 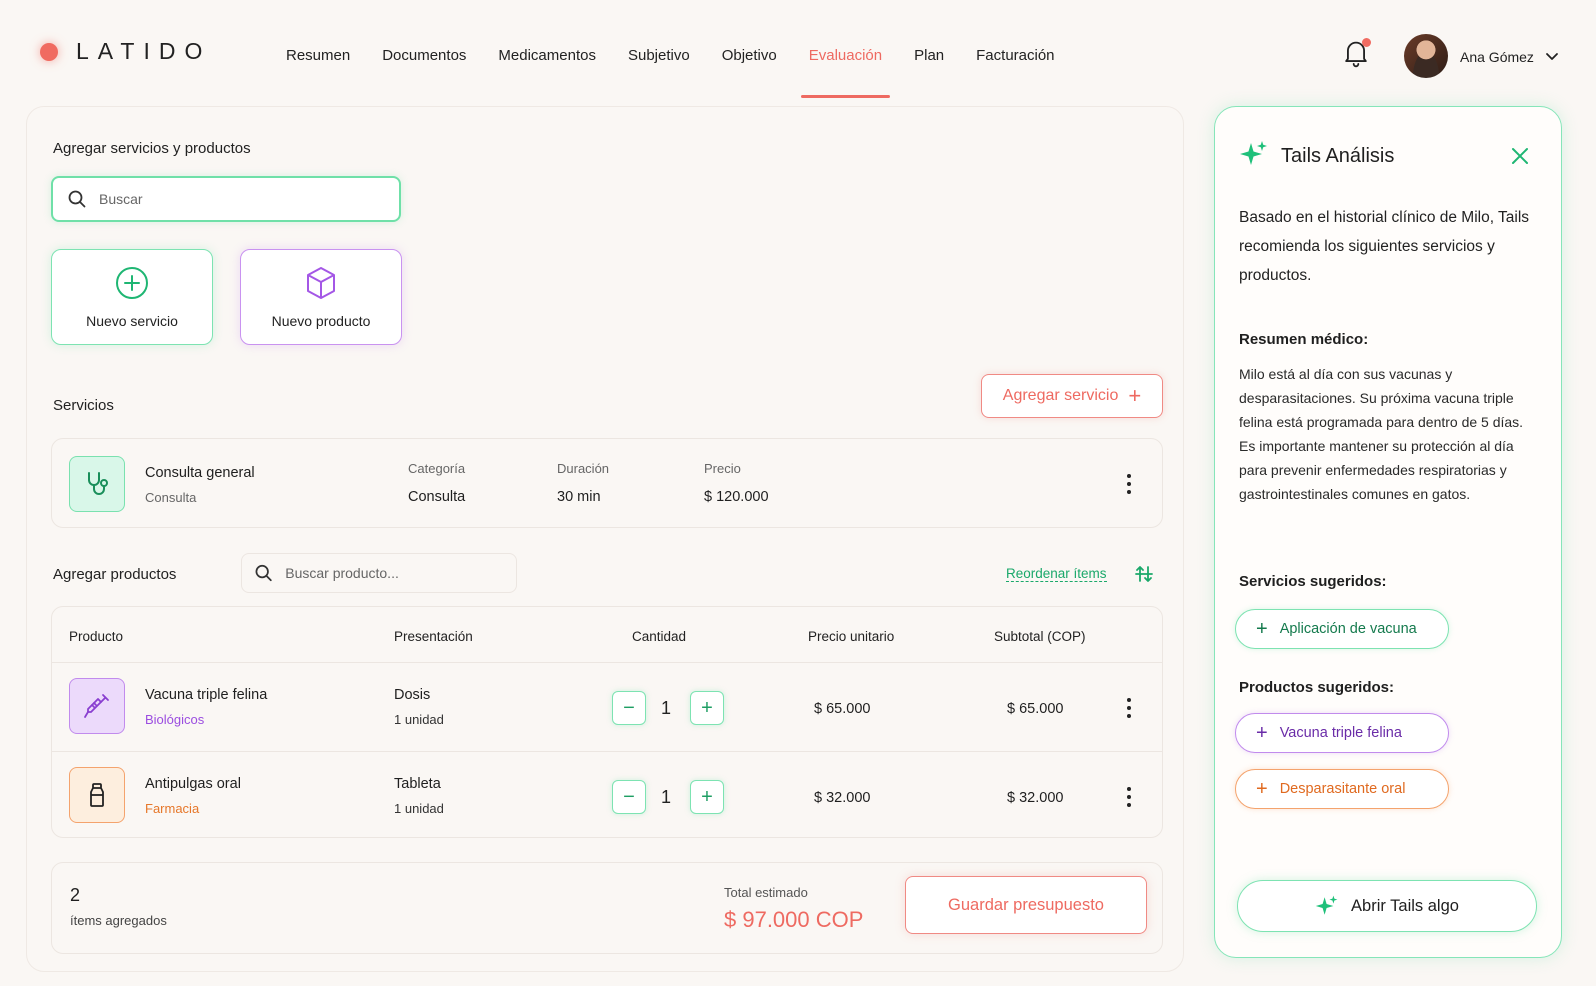 I want to click on new-service-button: Nuevo servicio, so click(x=132, y=297).